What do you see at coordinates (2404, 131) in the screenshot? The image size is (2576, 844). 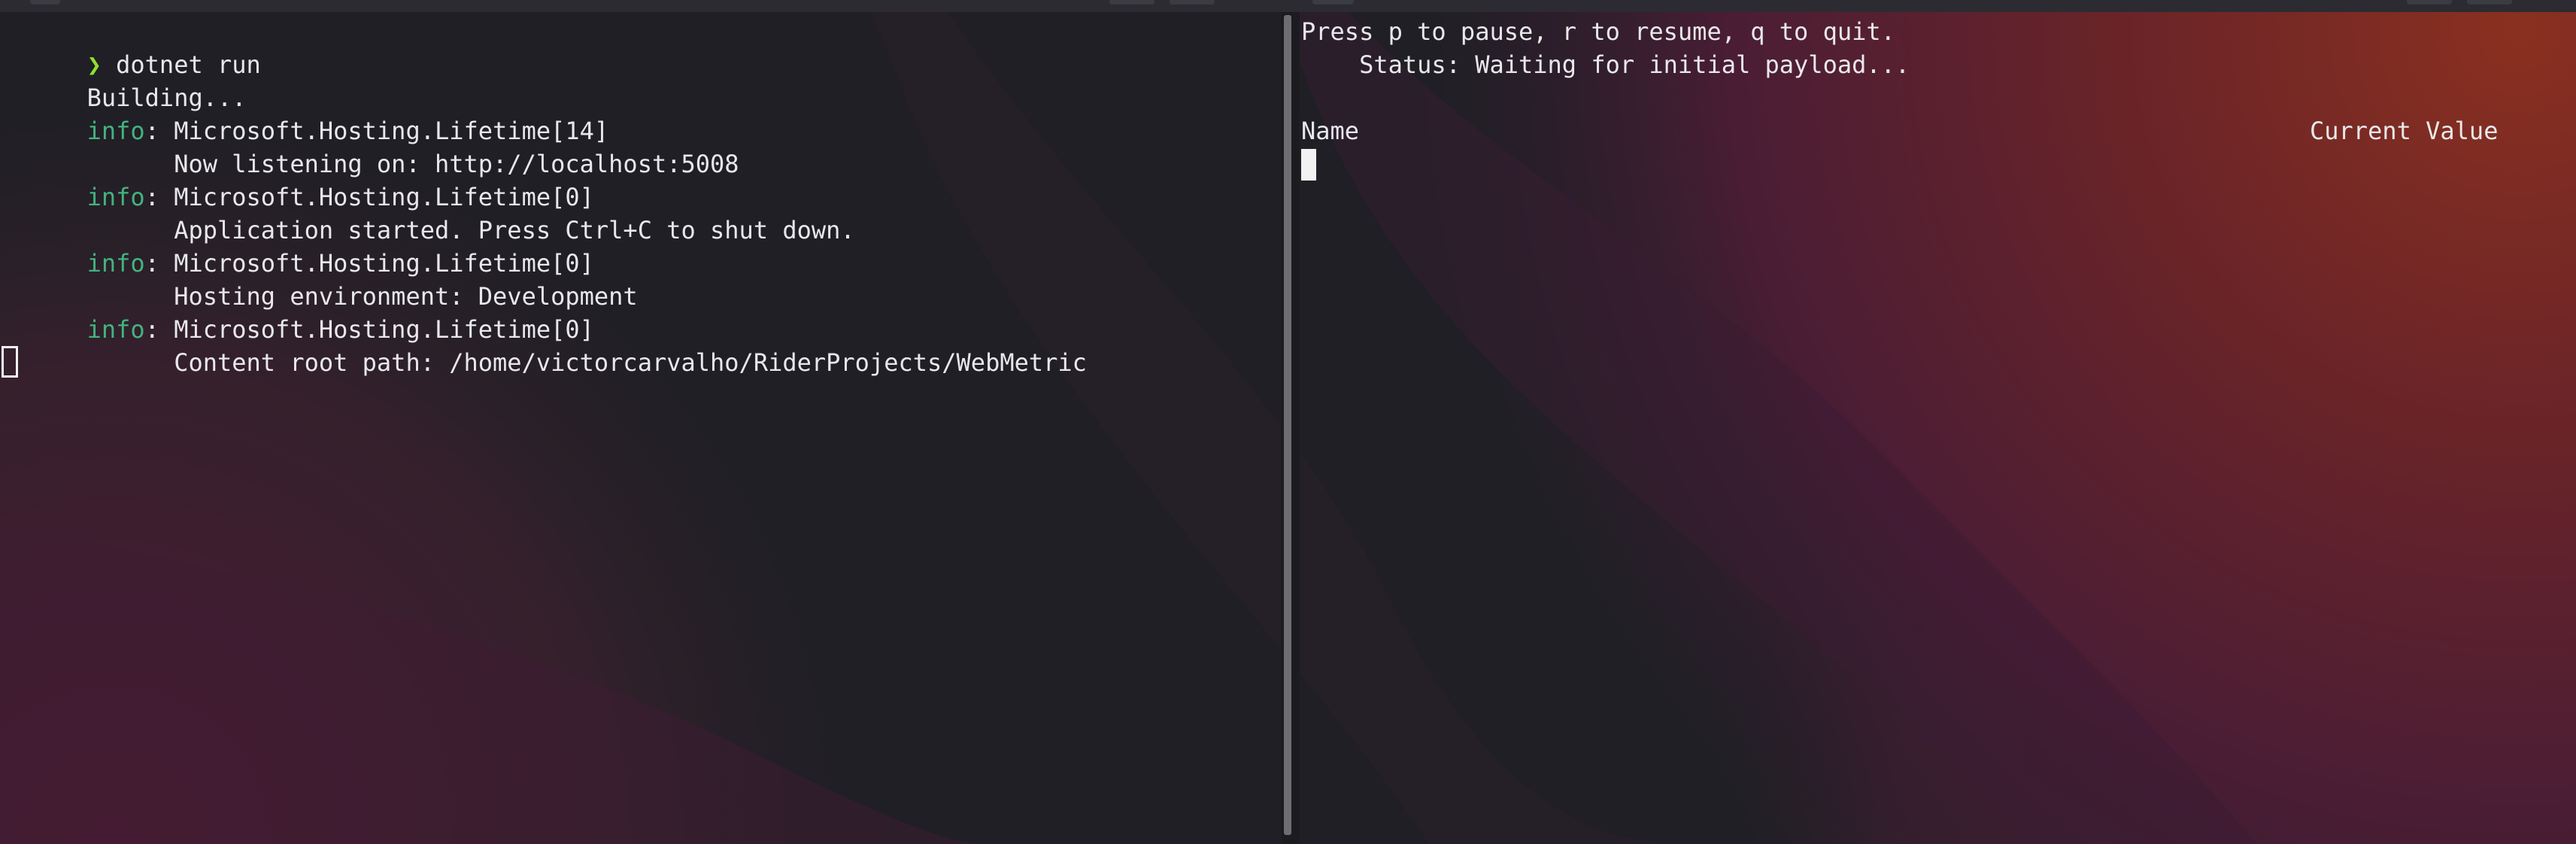 I see `column-header-current-value: Current Value` at bounding box center [2404, 131].